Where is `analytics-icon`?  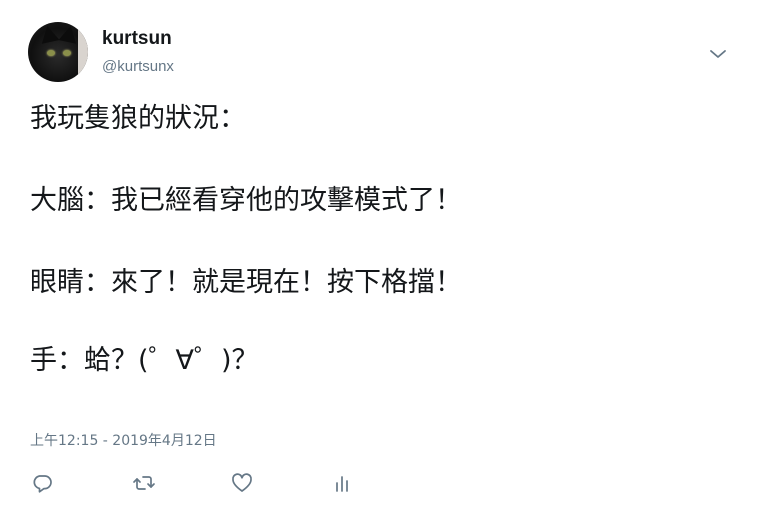 analytics-icon is located at coordinates (343, 483).